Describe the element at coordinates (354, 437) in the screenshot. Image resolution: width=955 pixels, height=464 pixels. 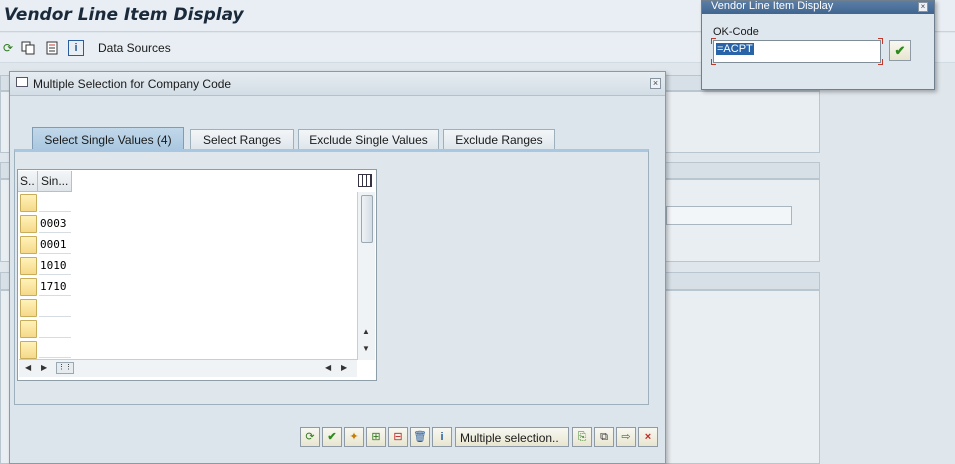
I see `select-options-button: ✦` at that location.